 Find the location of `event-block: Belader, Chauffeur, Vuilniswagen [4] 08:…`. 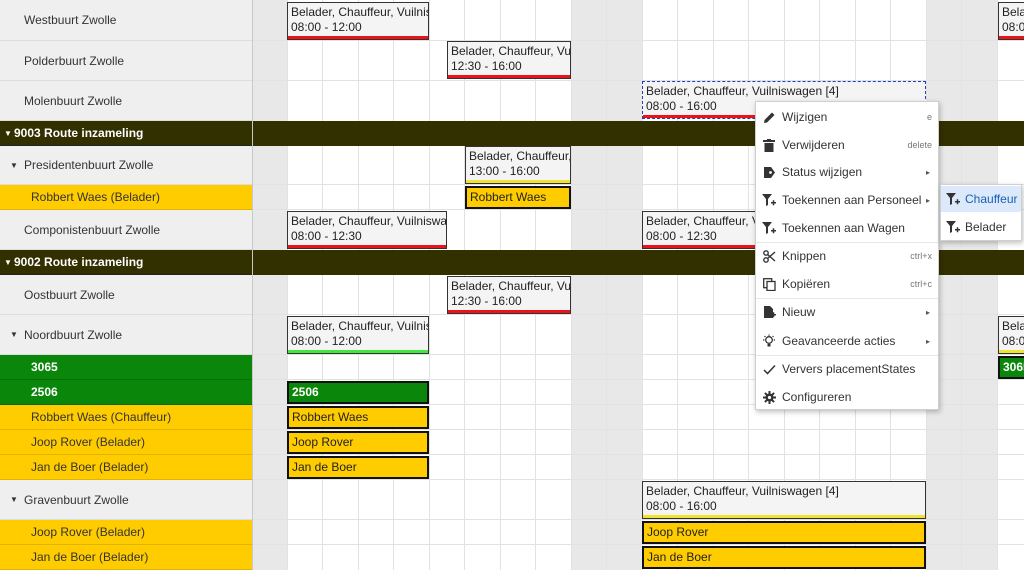

event-block: Belader, Chauffeur, Vuilniswagen [4] 08:… is located at coordinates (784, 500).